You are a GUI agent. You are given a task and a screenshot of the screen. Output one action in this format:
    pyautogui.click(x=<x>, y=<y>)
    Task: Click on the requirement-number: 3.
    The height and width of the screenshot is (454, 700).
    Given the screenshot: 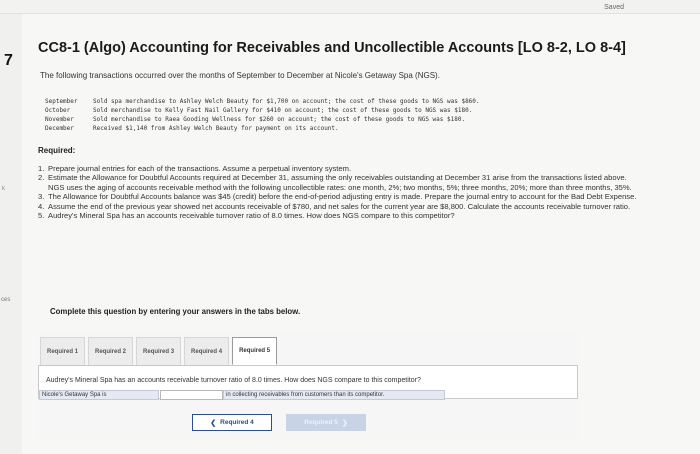 What is the action you would take?
    pyautogui.click(x=41, y=197)
    